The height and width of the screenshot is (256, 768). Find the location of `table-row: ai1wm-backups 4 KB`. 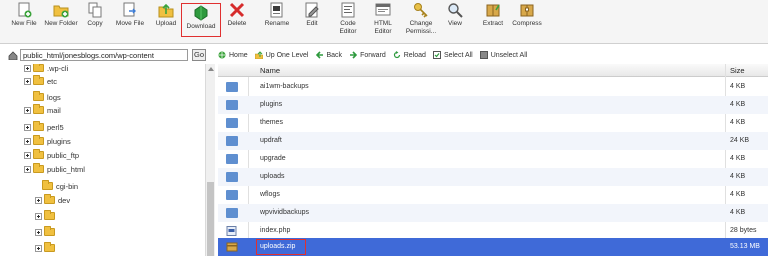

table-row: ai1wm-backups 4 KB is located at coordinates (493, 87).